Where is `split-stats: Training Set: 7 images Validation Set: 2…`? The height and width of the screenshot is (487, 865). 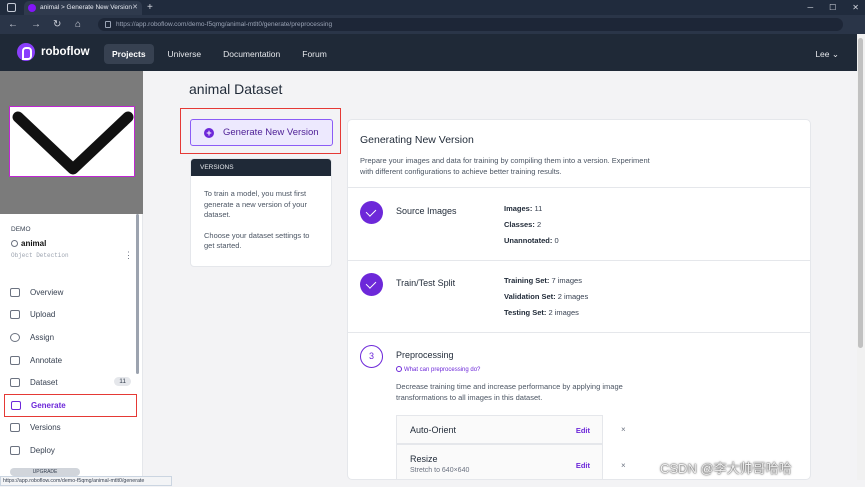 split-stats: Training Set: 7 images Validation Set: 2… is located at coordinates (546, 297).